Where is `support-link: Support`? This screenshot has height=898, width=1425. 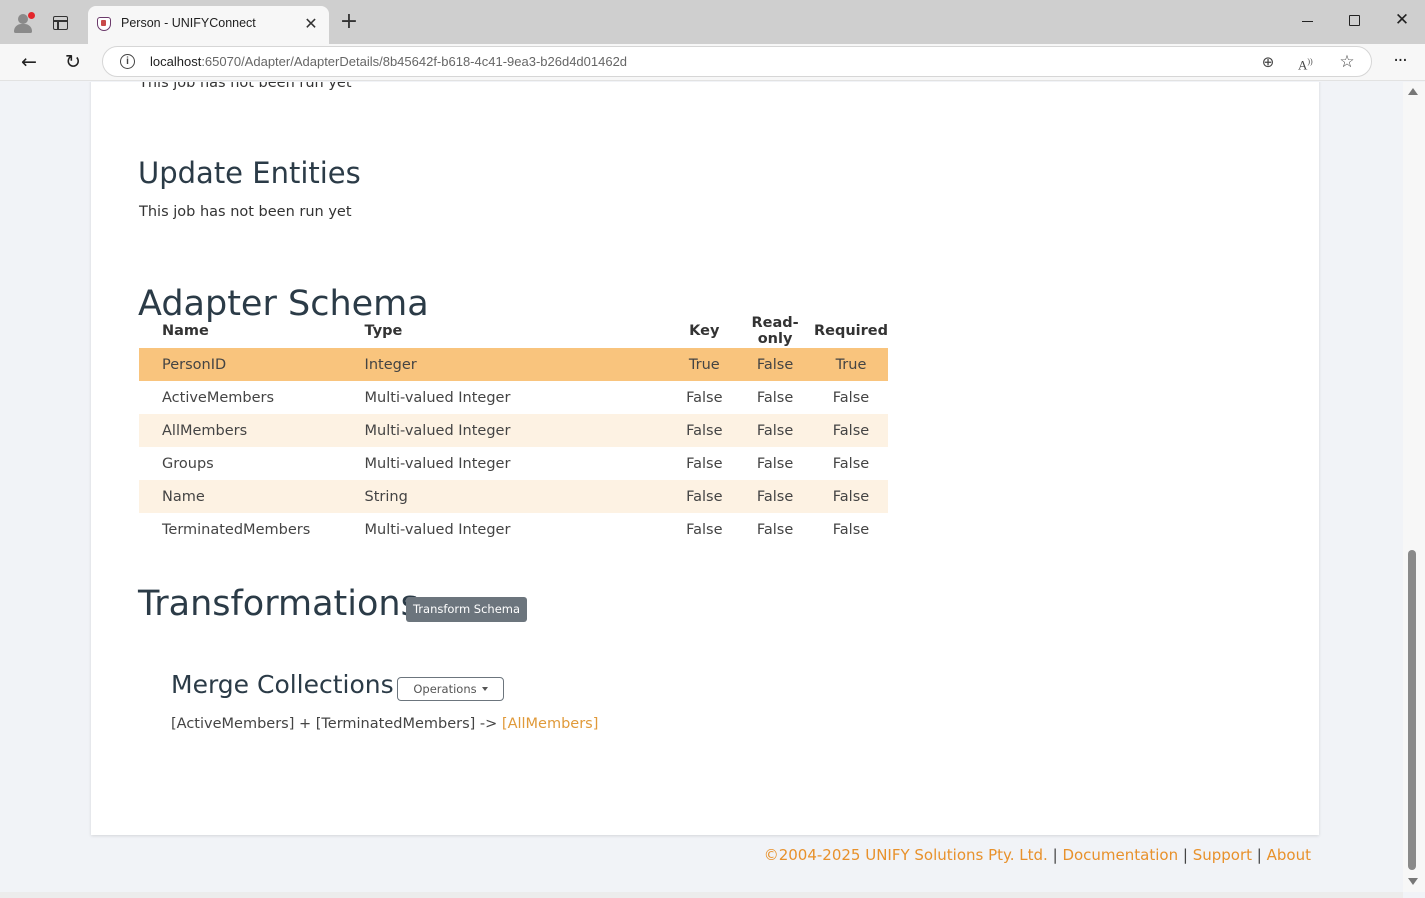 support-link: Support is located at coordinates (1222, 855).